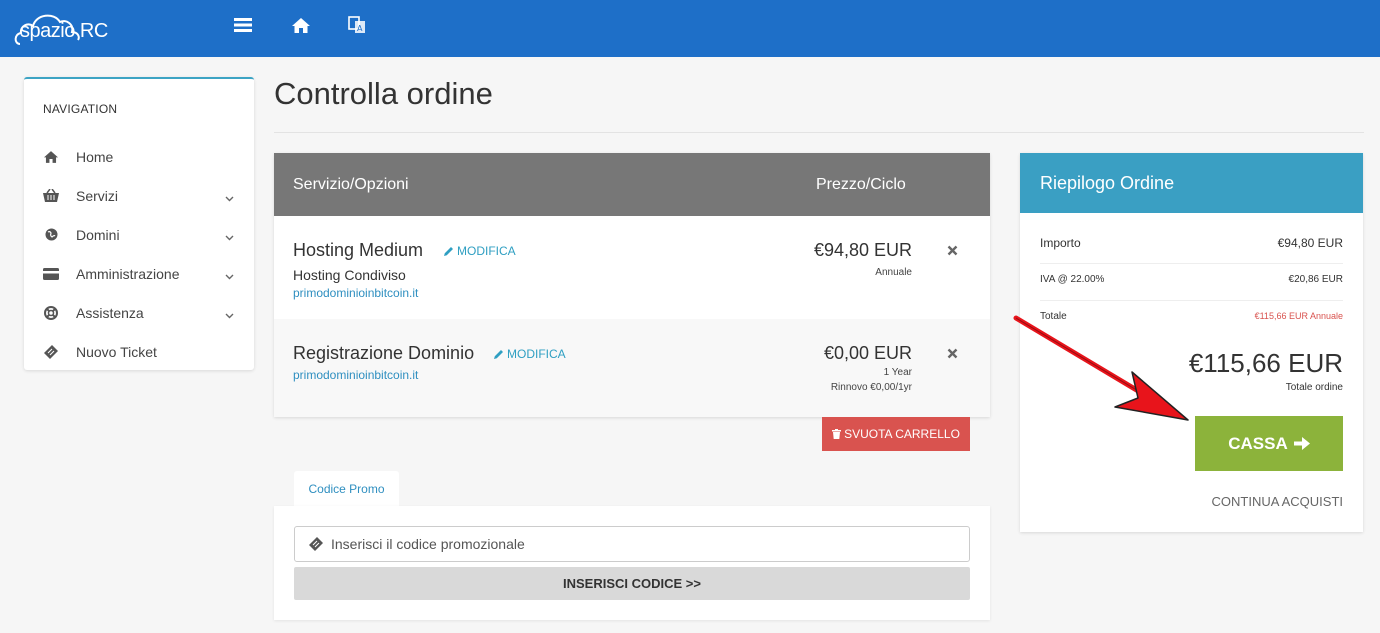 This screenshot has height=633, width=1380. Describe the element at coordinates (1277, 501) in the screenshot. I see `continue-shopping-link: CONTINUA ACQUISTI` at that location.